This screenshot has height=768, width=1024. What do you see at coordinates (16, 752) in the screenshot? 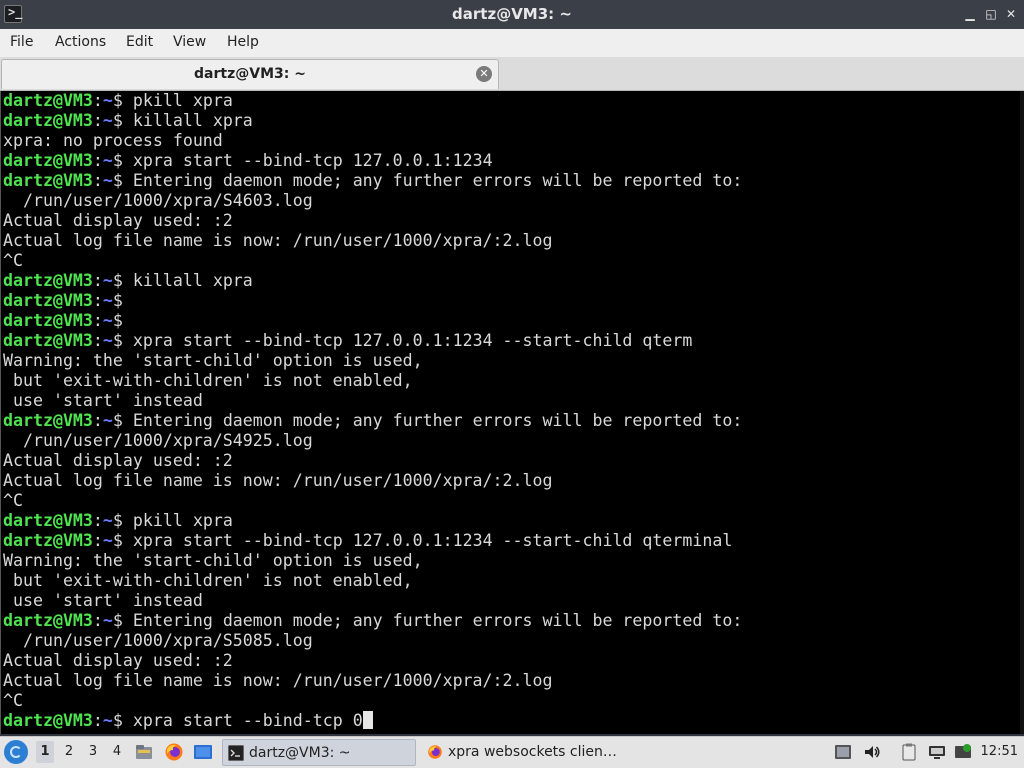
I see `start-menu-icon` at bounding box center [16, 752].